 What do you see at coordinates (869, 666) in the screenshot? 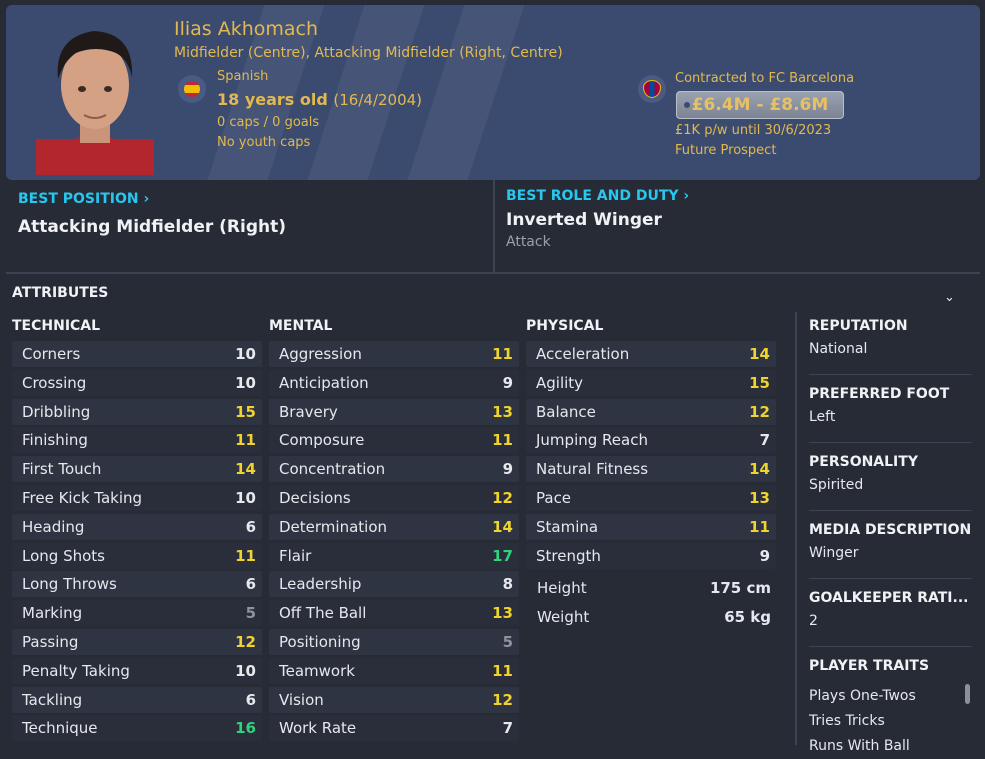
I see `player-traits-label: PLAYER TRAITS` at bounding box center [869, 666].